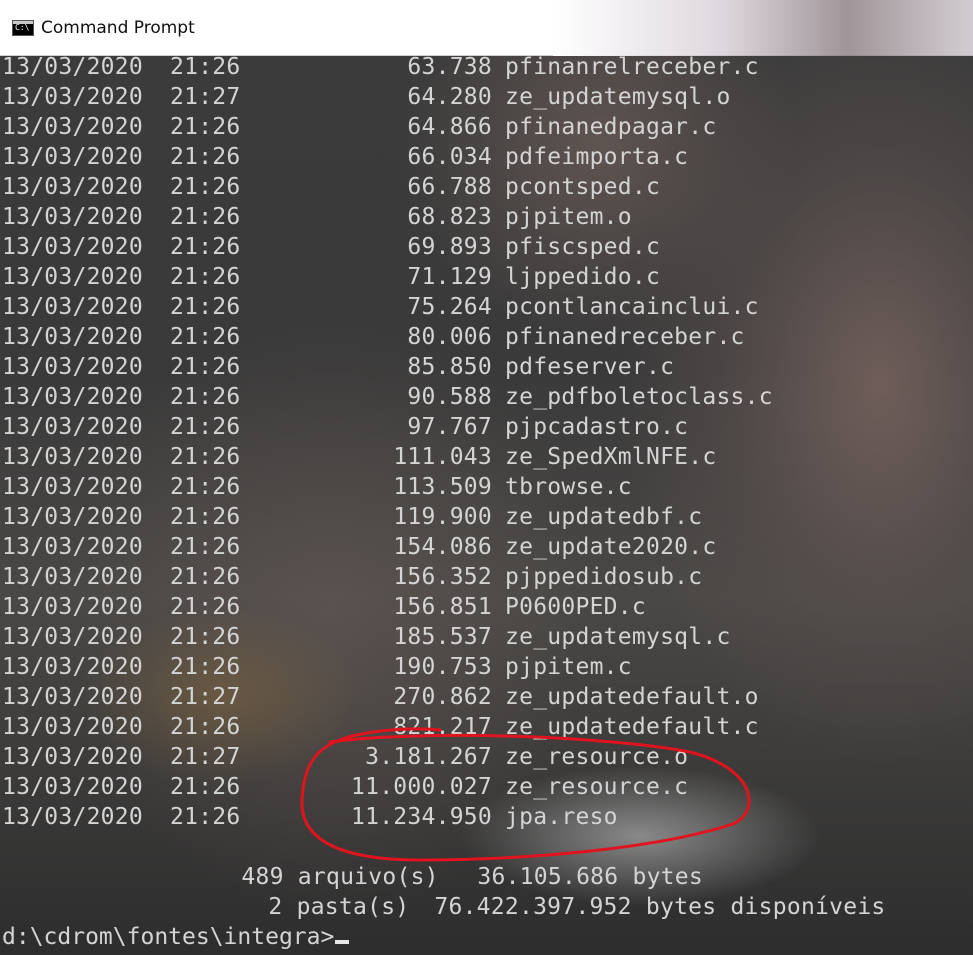  What do you see at coordinates (442, 697) in the screenshot?
I see `row-size: 270.862` at bounding box center [442, 697].